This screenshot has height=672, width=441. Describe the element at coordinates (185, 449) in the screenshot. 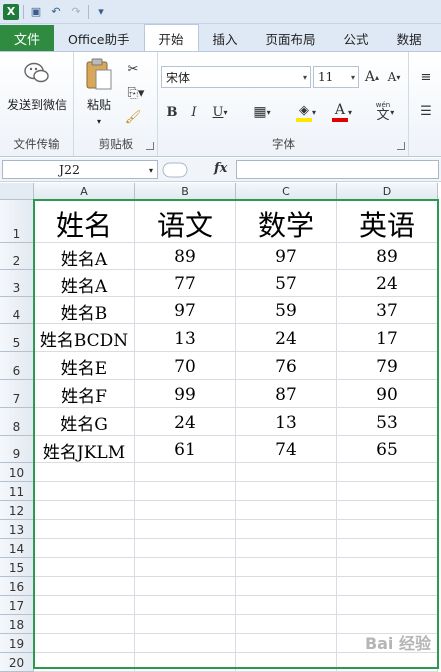

I see `data-cell: 61` at that location.